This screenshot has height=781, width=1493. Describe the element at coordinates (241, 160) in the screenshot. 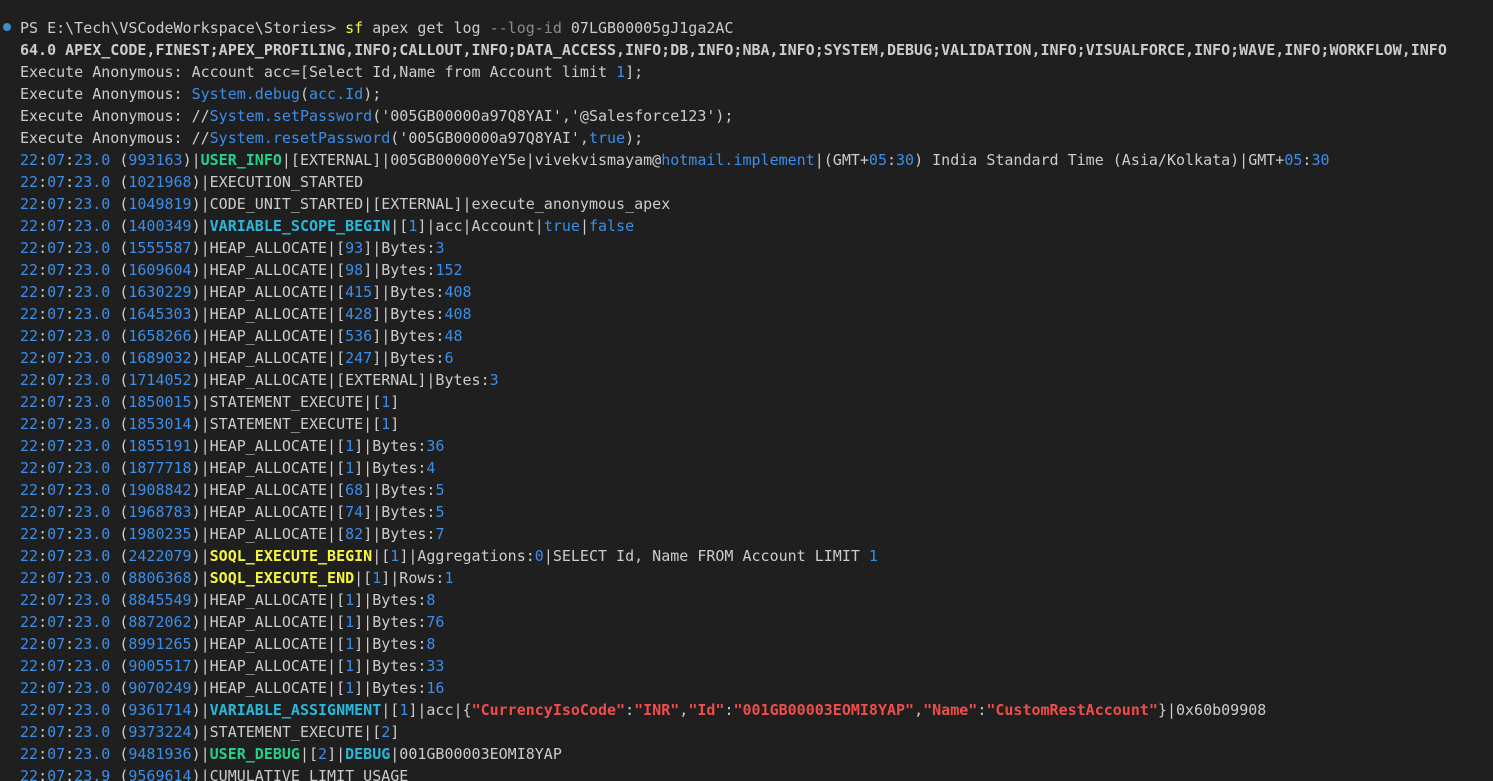

I see `log-segment: USER_INFO` at that location.